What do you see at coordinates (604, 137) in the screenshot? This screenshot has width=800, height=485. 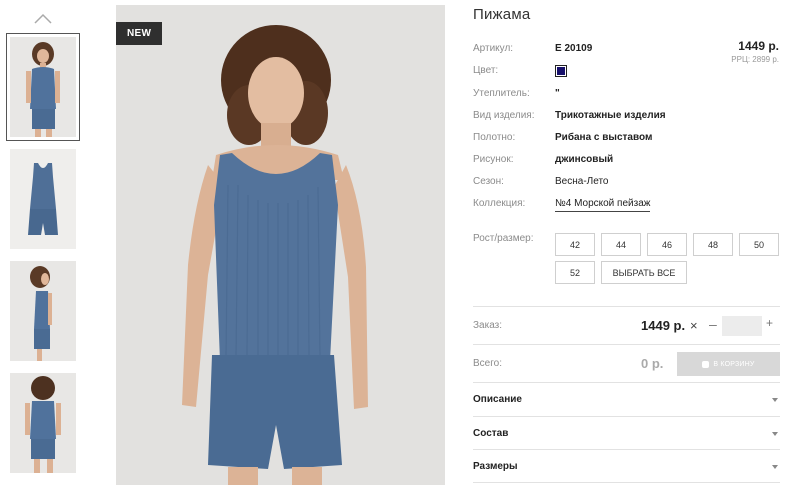 I see `attr-value-fabric: Рибана с выставом` at bounding box center [604, 137].